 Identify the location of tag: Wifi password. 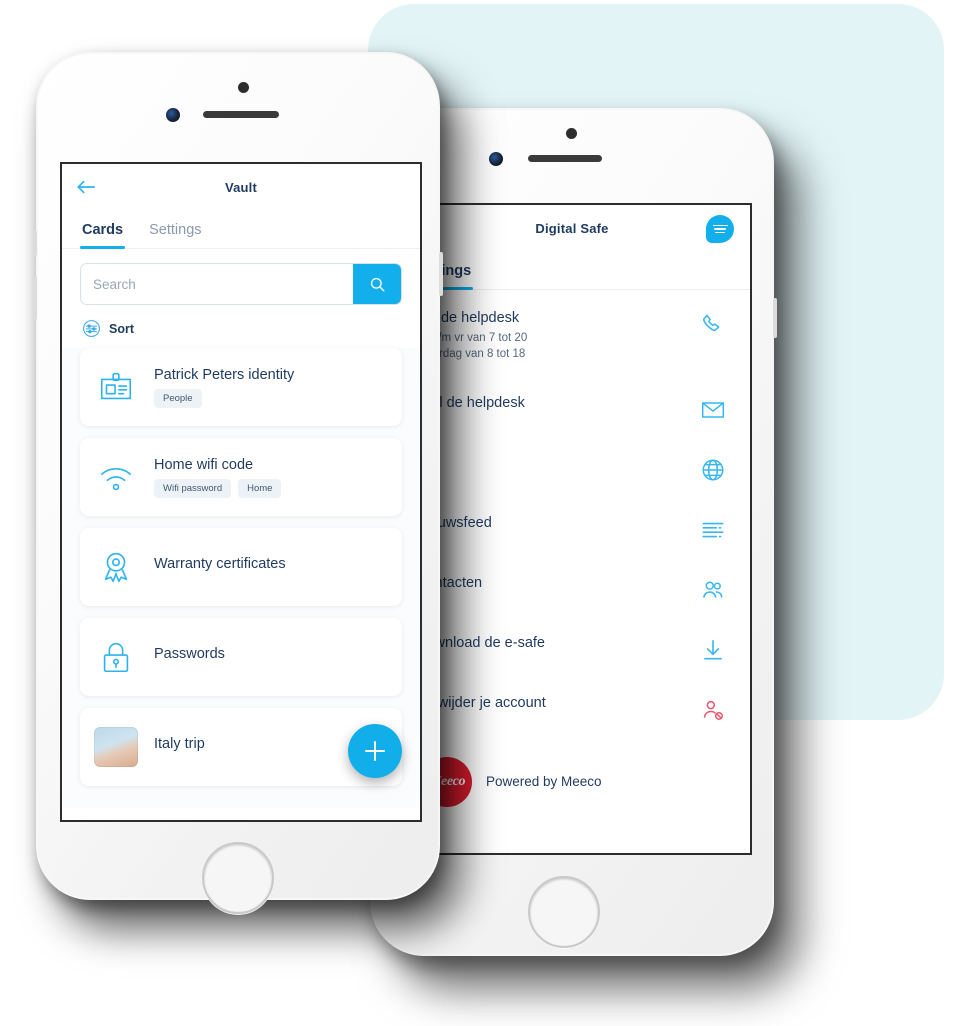
(193, 488).